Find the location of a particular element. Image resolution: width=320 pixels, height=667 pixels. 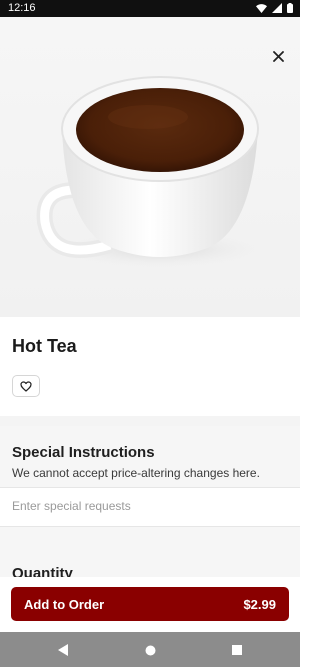

system-nav-bar is located at coordinates (150, 649).